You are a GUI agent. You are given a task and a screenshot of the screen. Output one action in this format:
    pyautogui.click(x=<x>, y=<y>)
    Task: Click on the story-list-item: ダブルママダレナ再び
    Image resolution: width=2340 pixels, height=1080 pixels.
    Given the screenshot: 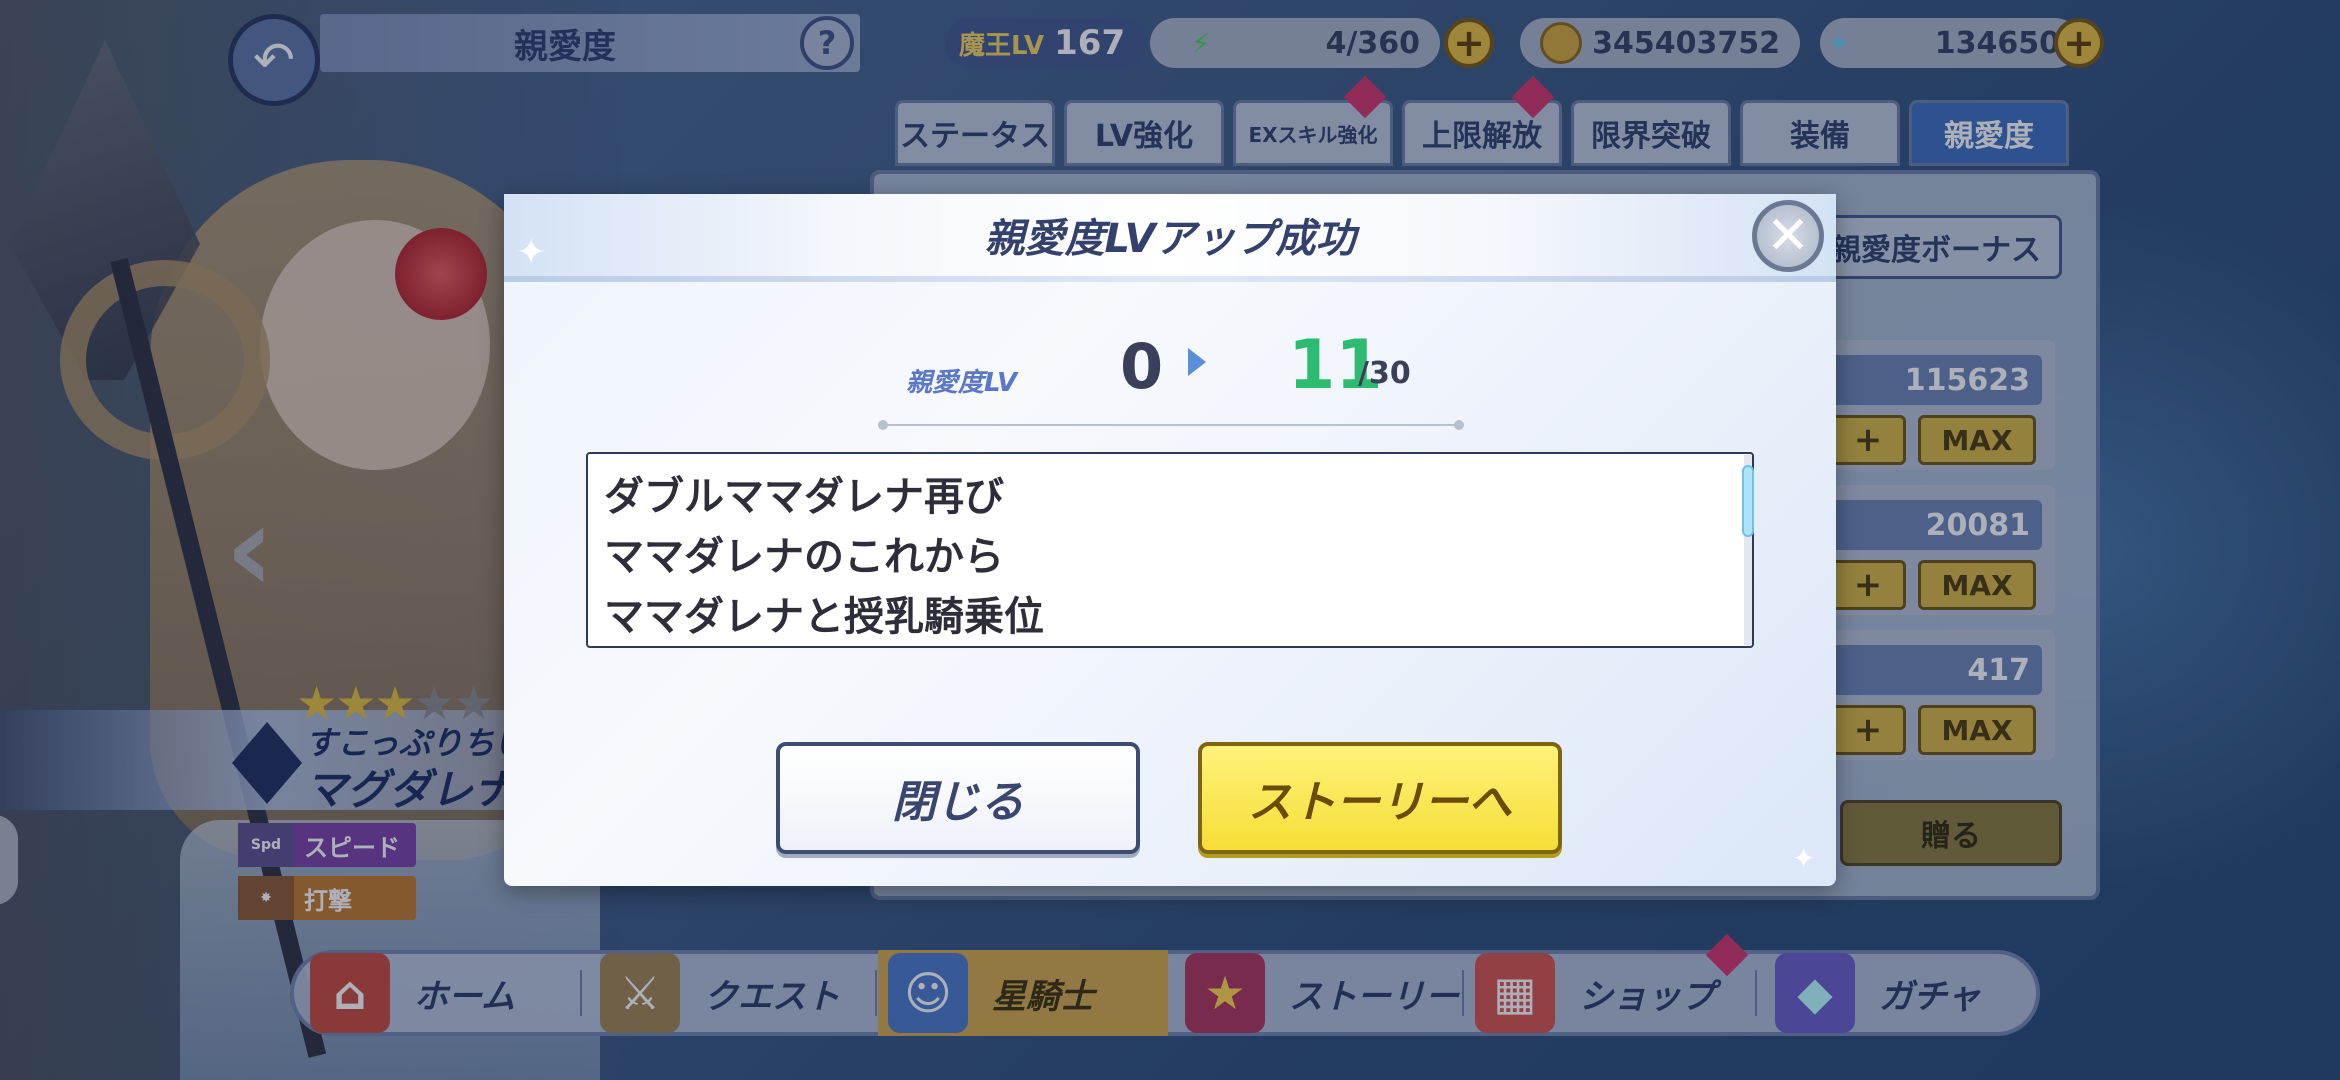 What is the action you would take?
    pyautogui.click(x=804, y=497)
    